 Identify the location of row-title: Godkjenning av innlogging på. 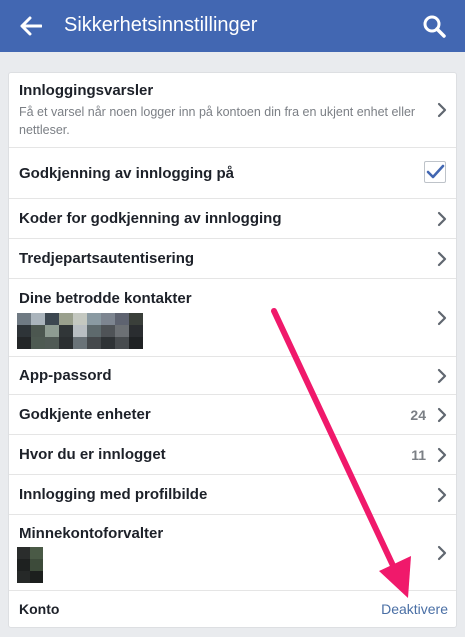
(126, 173).